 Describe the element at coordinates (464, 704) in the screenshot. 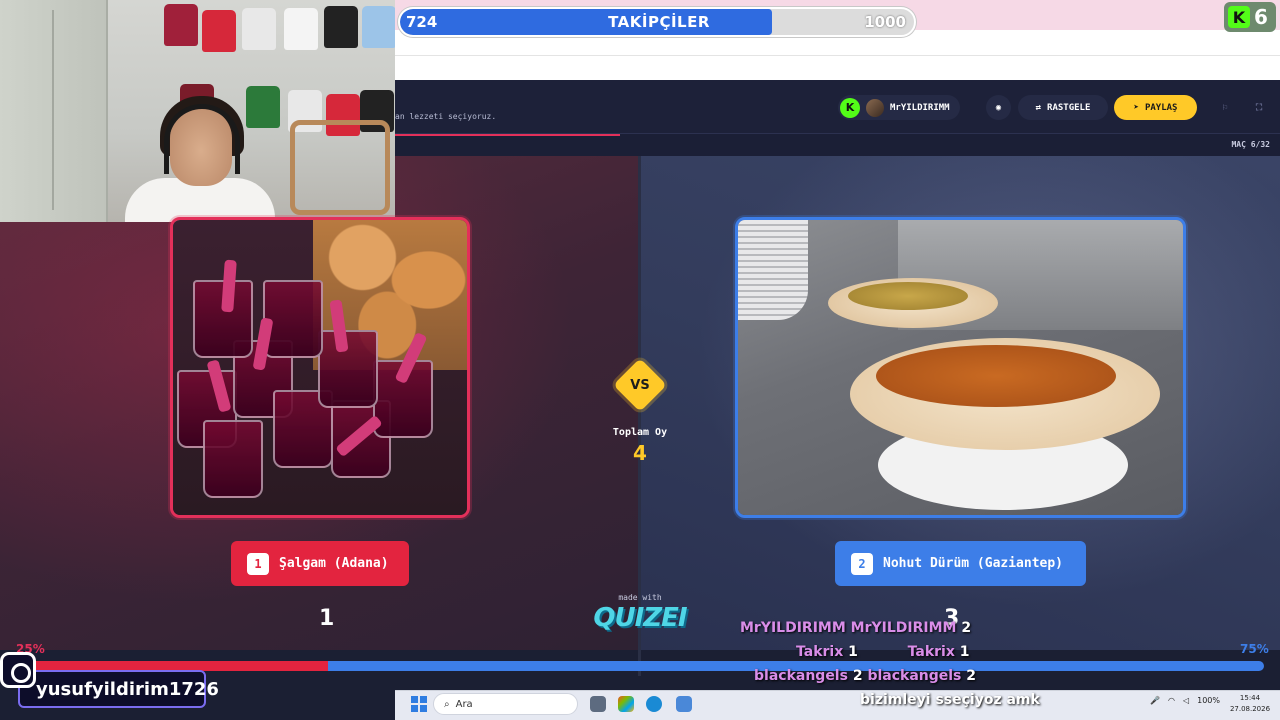

I see `taskbar-search-placeholder: Ara` at that location.